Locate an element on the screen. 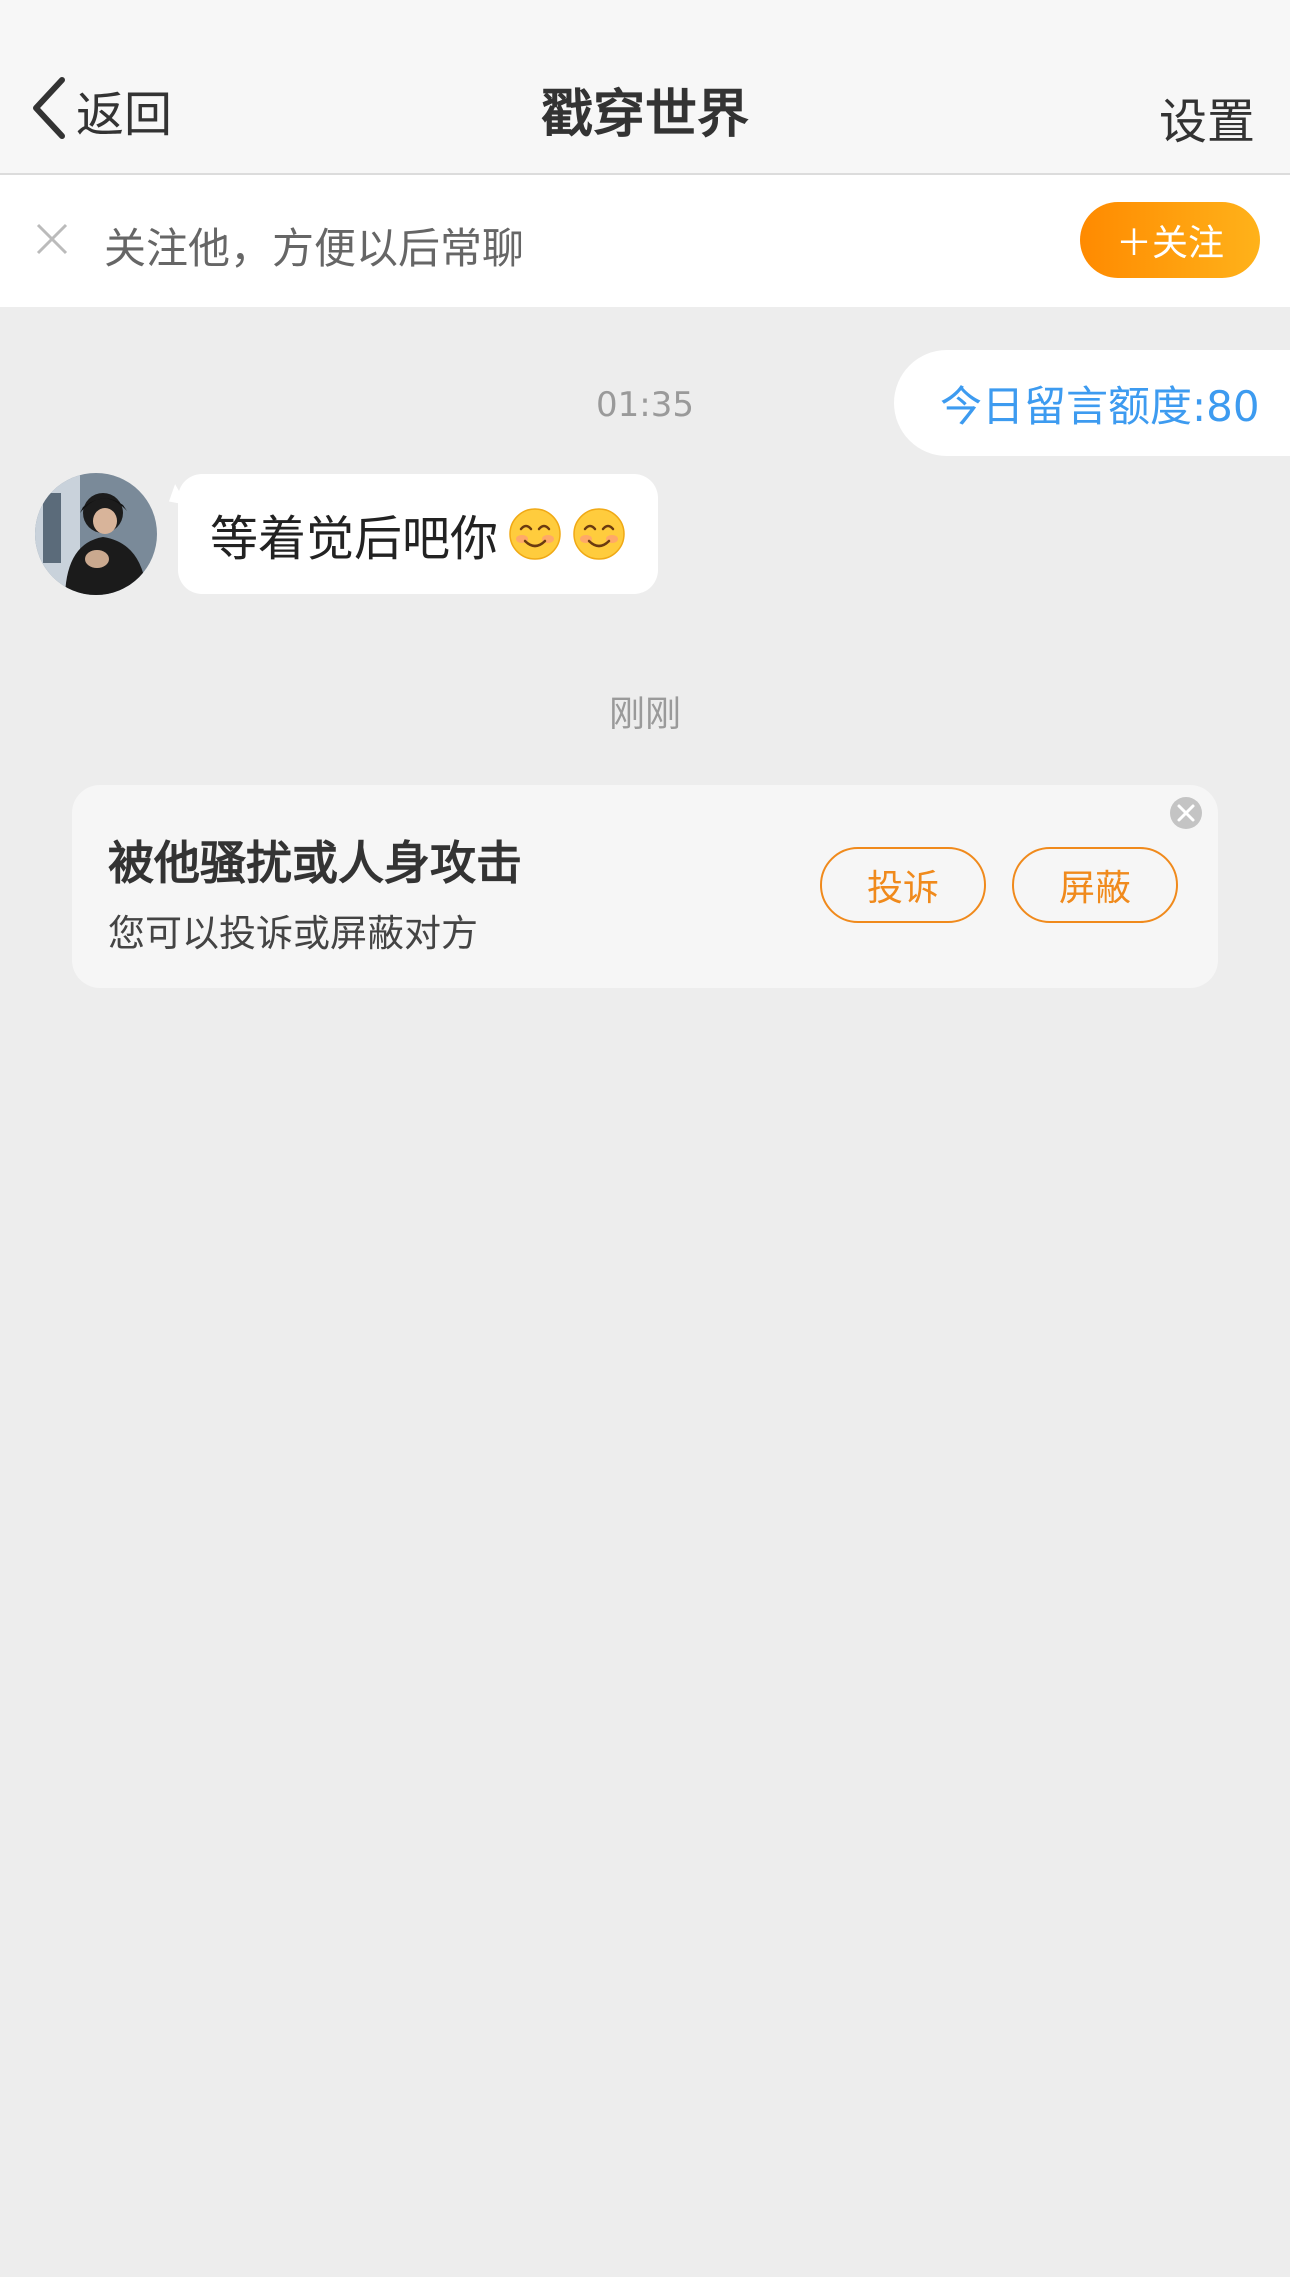  close-circle-icon is located at coordinates (1186, 813).